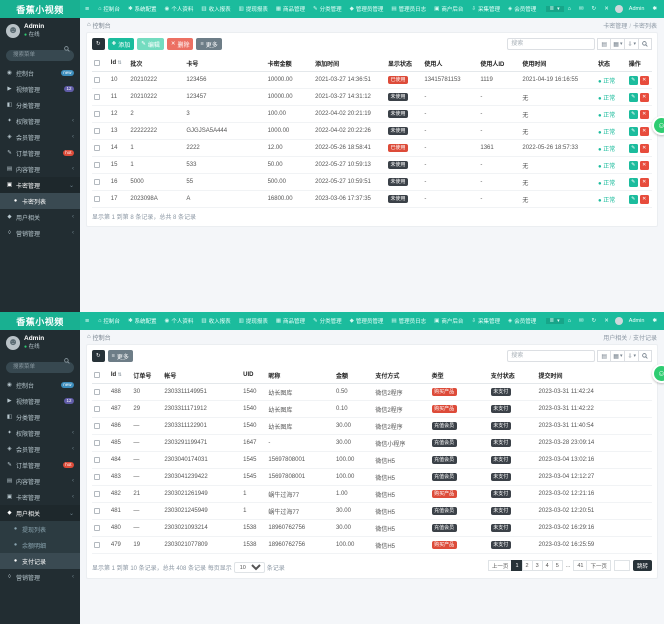  Describe the element at coordinates (40, 401) in the screenshot. I see `sidebar-item-video: ▶ 视频管理 12` at that location.